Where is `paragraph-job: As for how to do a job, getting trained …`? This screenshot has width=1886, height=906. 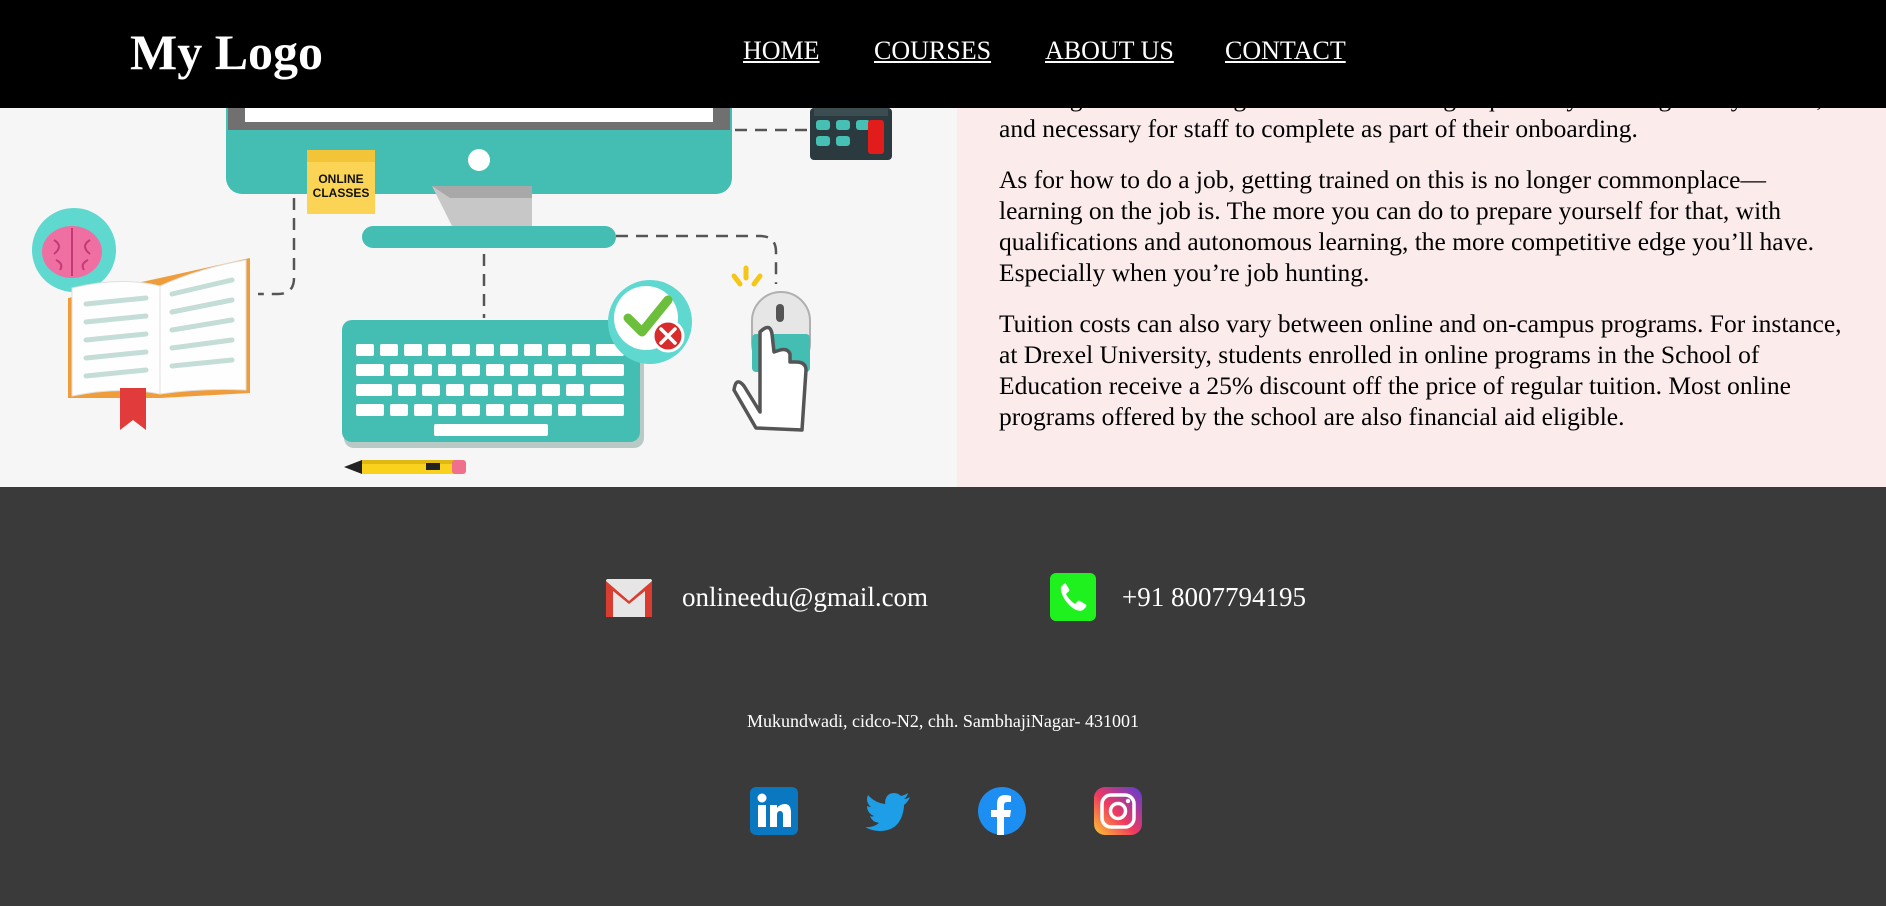
paragraph-job: As for how to do a job, getting trained … is located at coordinates (1407, 226).